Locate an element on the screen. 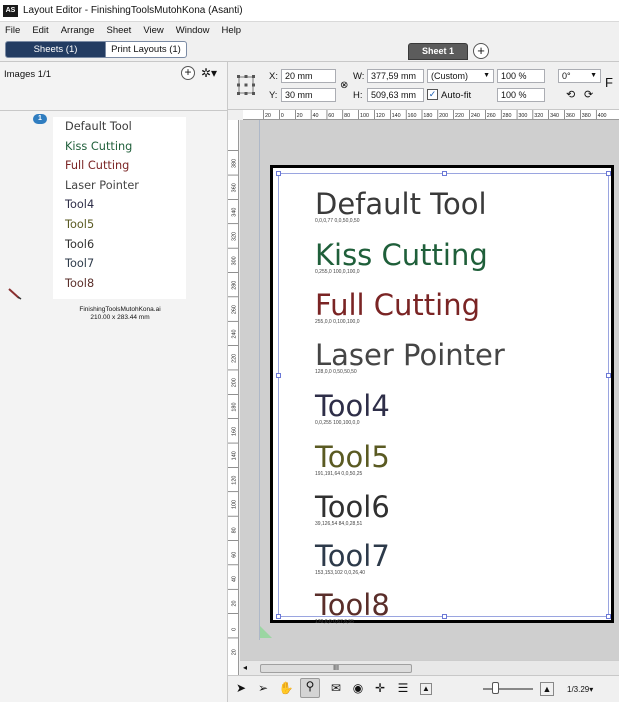 This screenshot has height=702, width=619. menu-sheet: Sheet is located at coordinates (119, 30).